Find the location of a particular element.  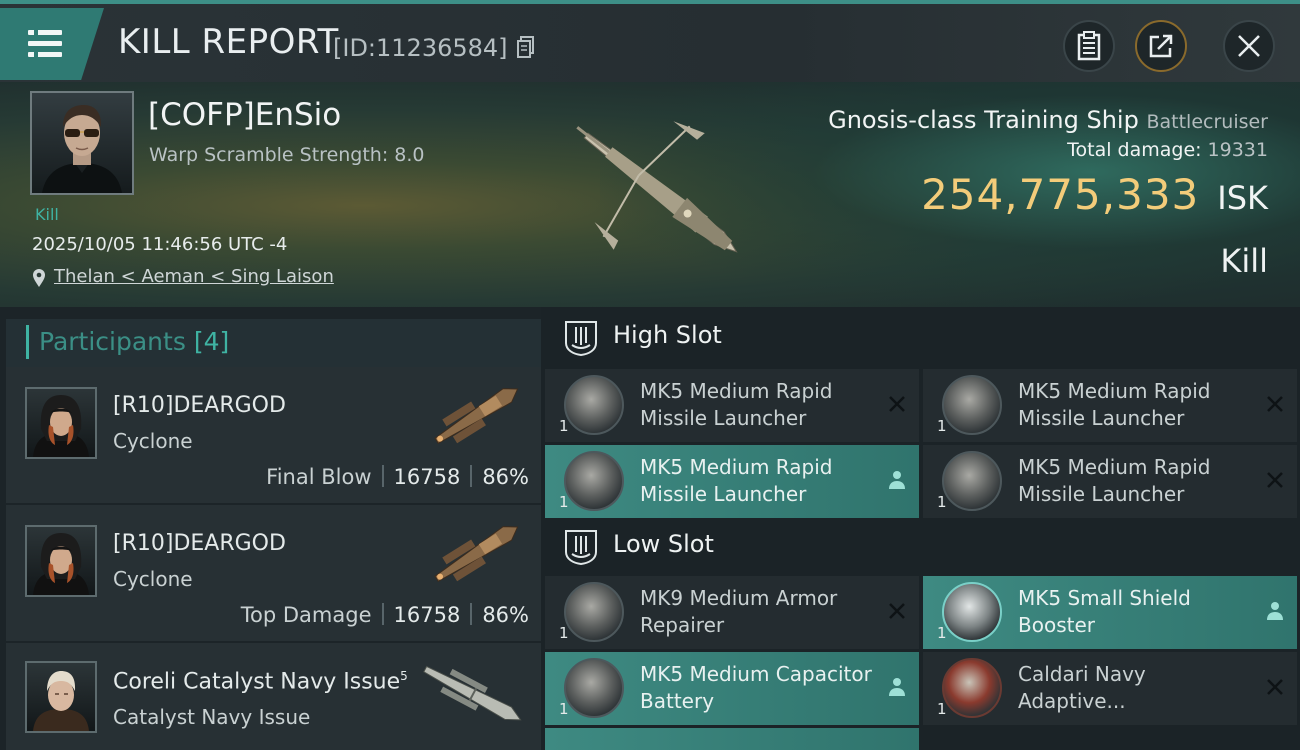

victim-portrait is located at coordinates (82, 143).